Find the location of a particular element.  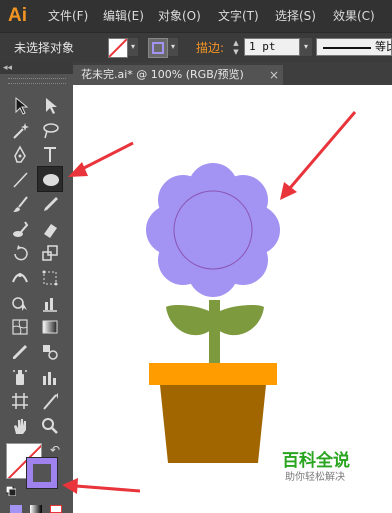

shape-builder-tool is located at coordinates (20, 303).